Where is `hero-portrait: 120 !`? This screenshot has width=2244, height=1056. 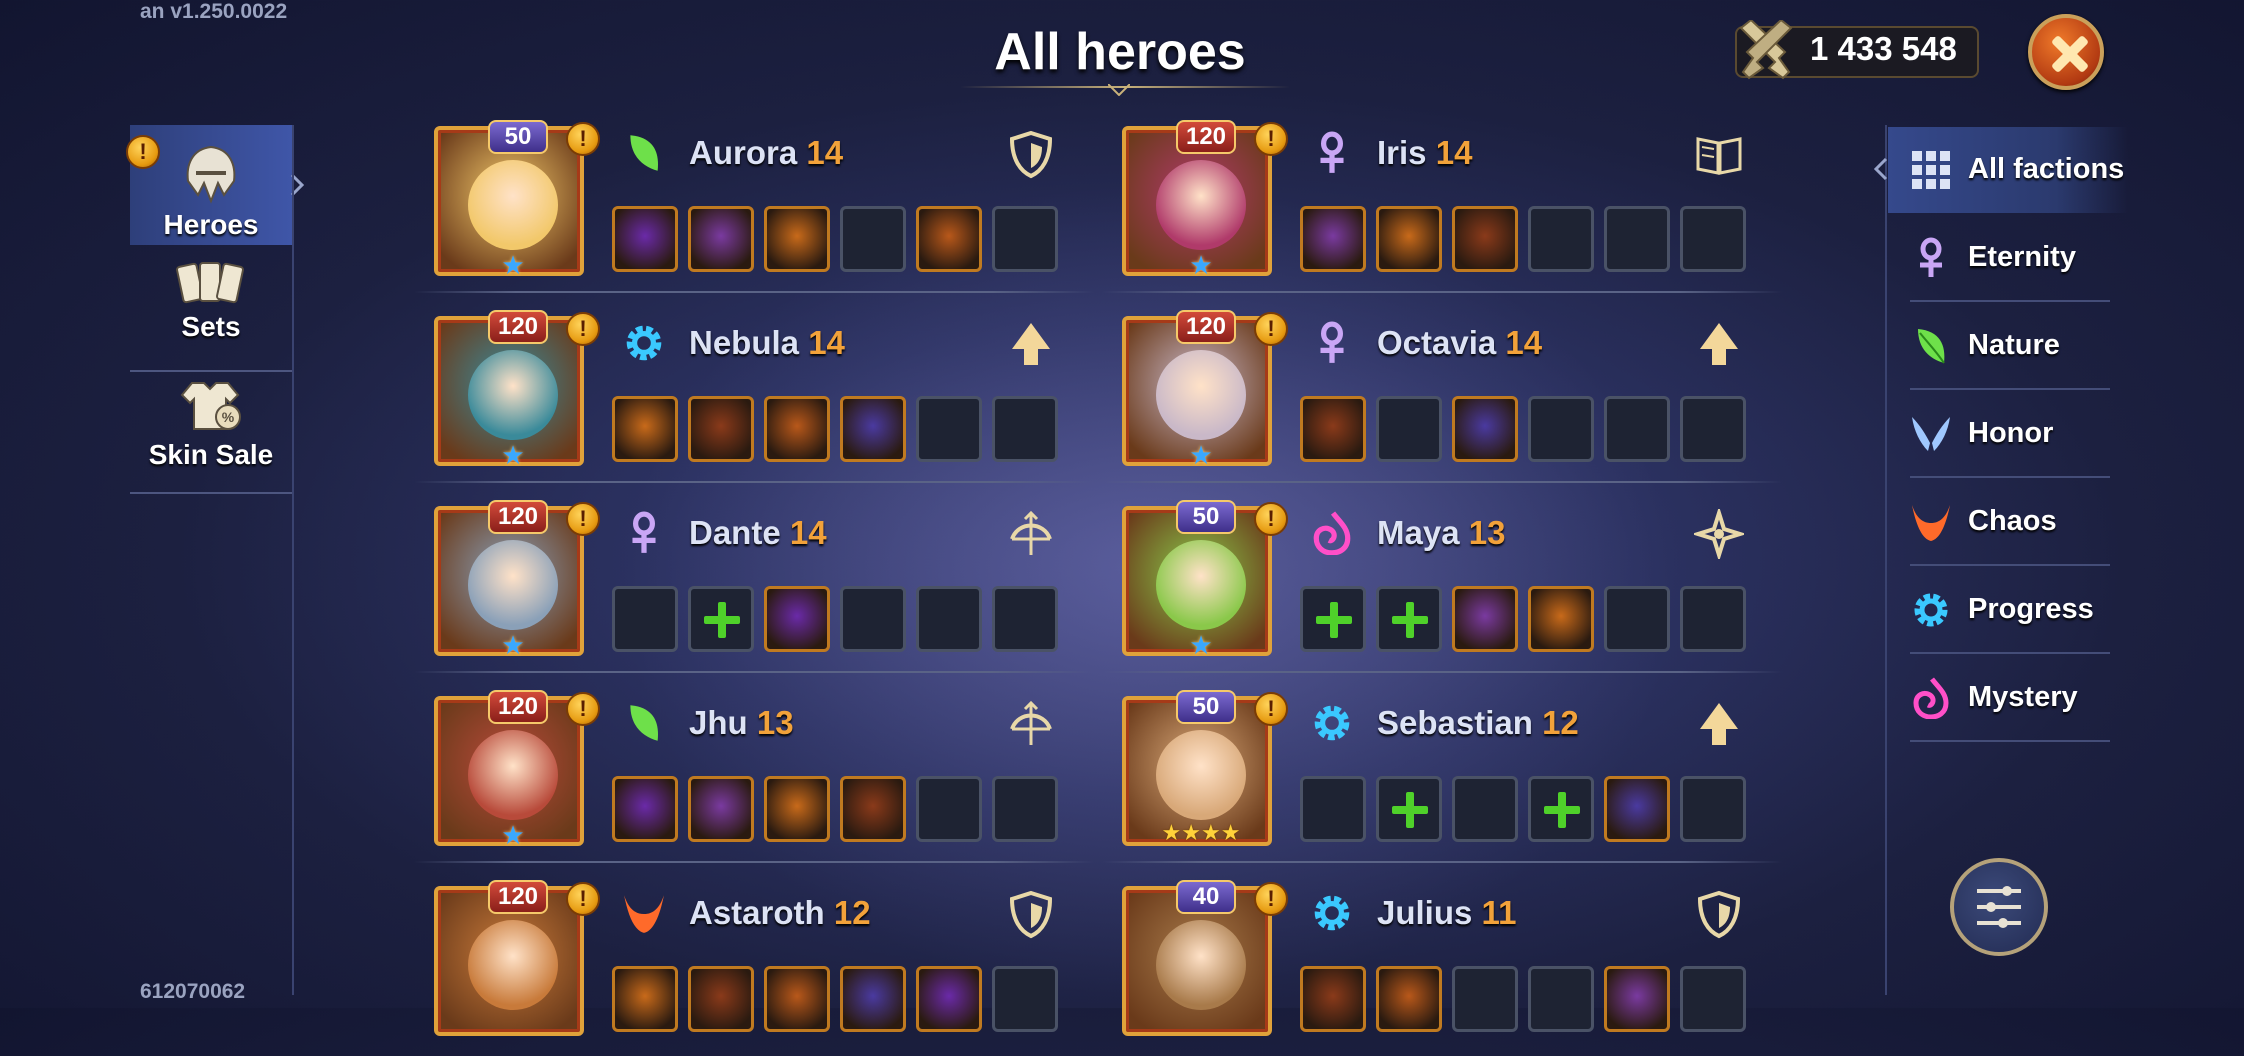
hero-portrait: 120 ! is located at coordinates (517, 958).